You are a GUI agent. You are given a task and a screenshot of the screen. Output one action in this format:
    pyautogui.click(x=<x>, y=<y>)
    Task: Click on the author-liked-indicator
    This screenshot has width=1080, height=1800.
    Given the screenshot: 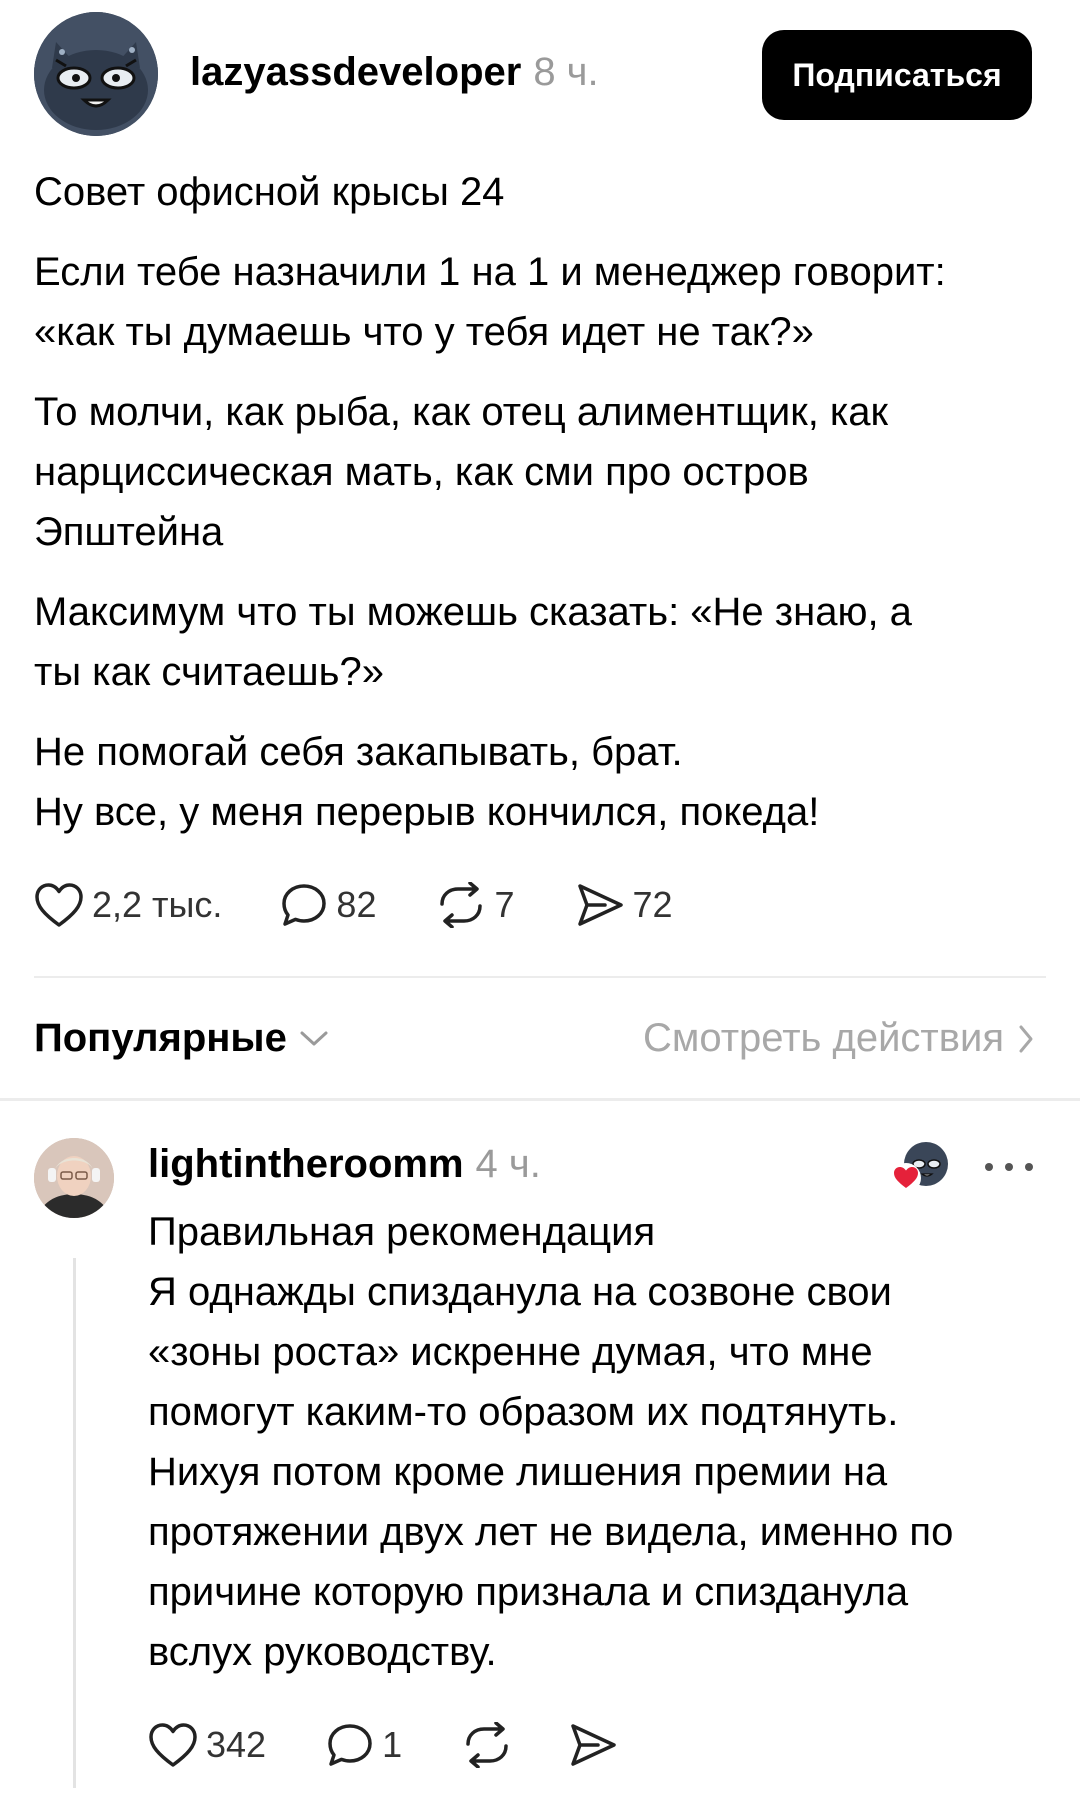 What is the action you would take?
    pyautogui.click(x=921, y=1168)
    